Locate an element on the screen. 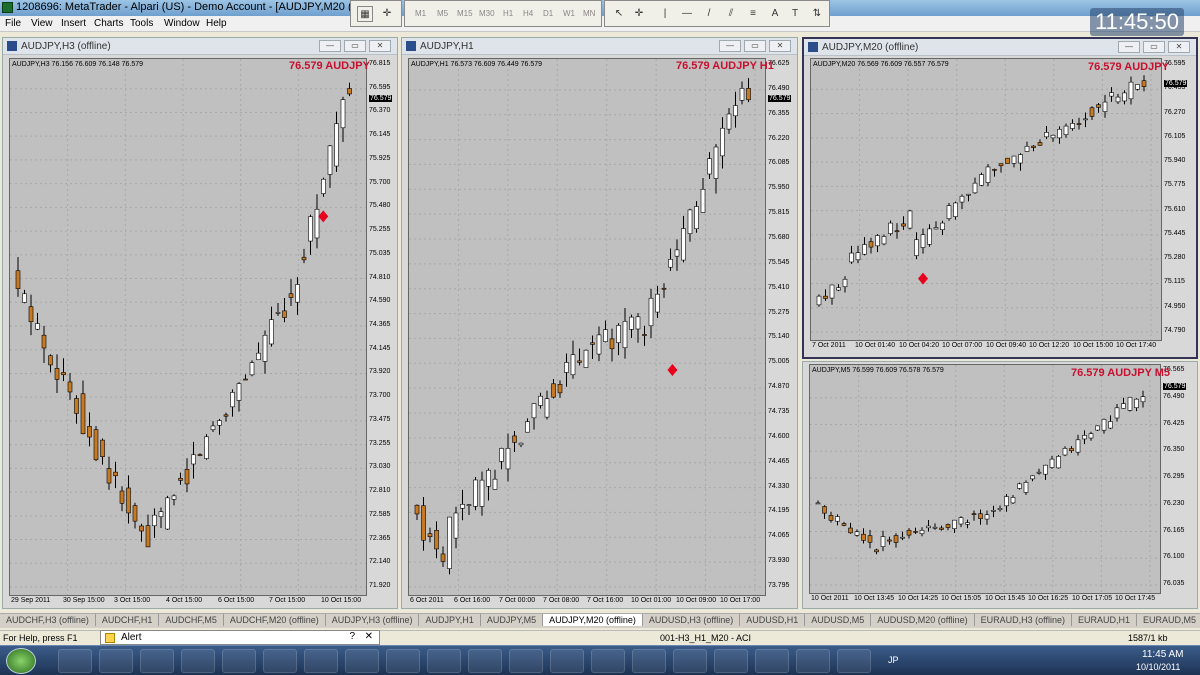 This screenshot has height=675, width=1200. vlc-icon is located at coordinates (444, 661).